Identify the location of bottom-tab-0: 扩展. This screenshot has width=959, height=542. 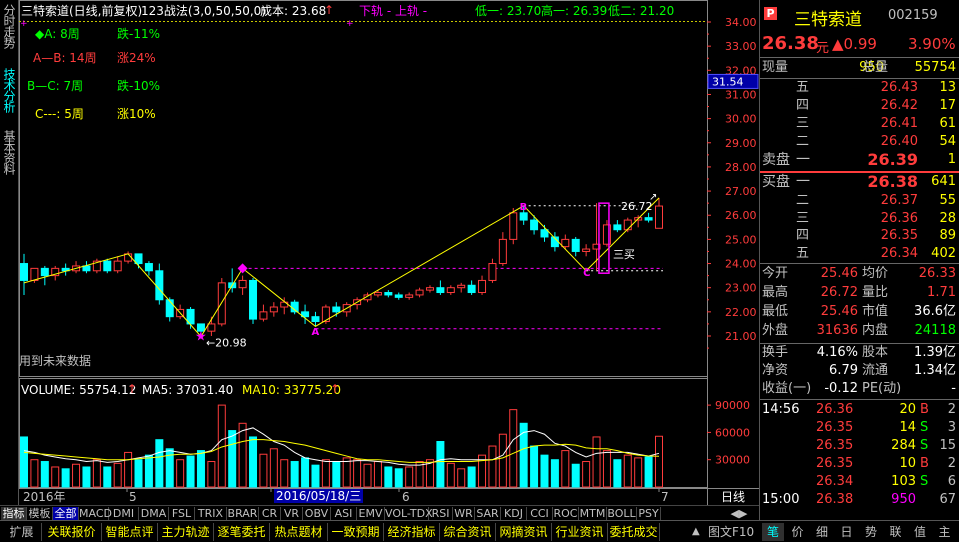
(22, 532).